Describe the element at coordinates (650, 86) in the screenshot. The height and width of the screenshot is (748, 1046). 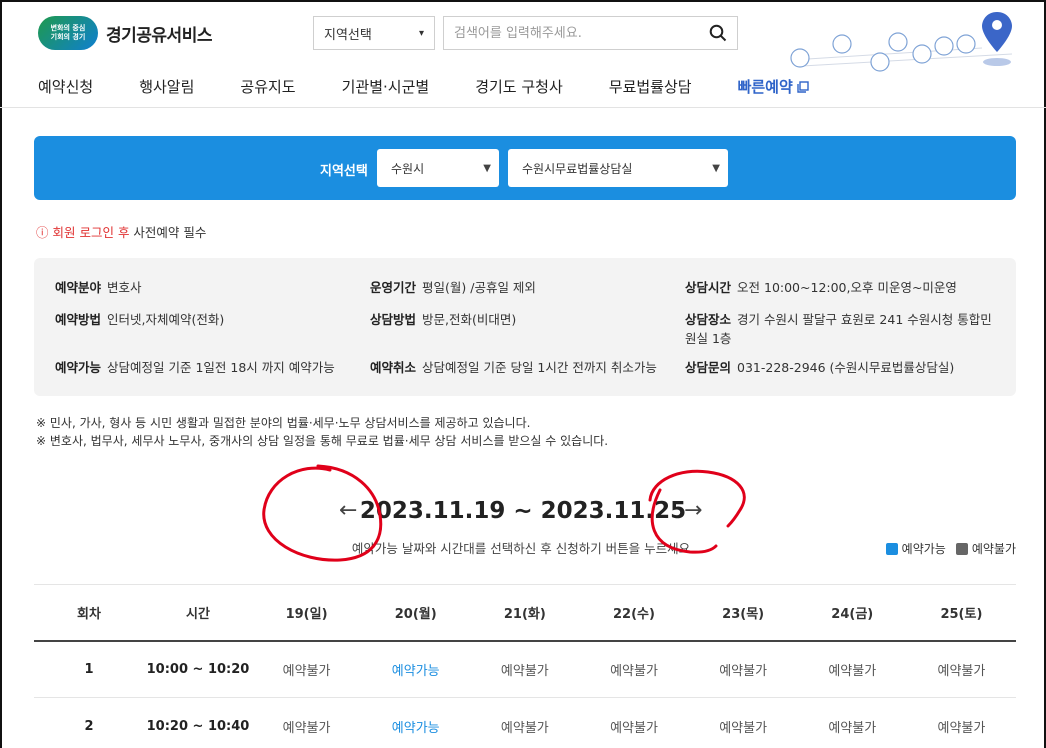
I see `nav-item-free-legal: 무료법률상담` at that location.